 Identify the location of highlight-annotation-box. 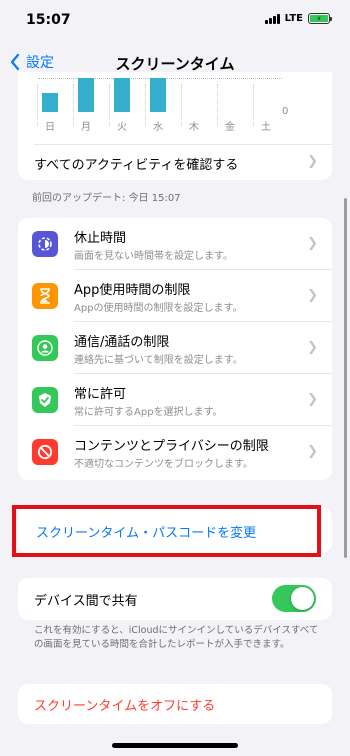
(166, 531).